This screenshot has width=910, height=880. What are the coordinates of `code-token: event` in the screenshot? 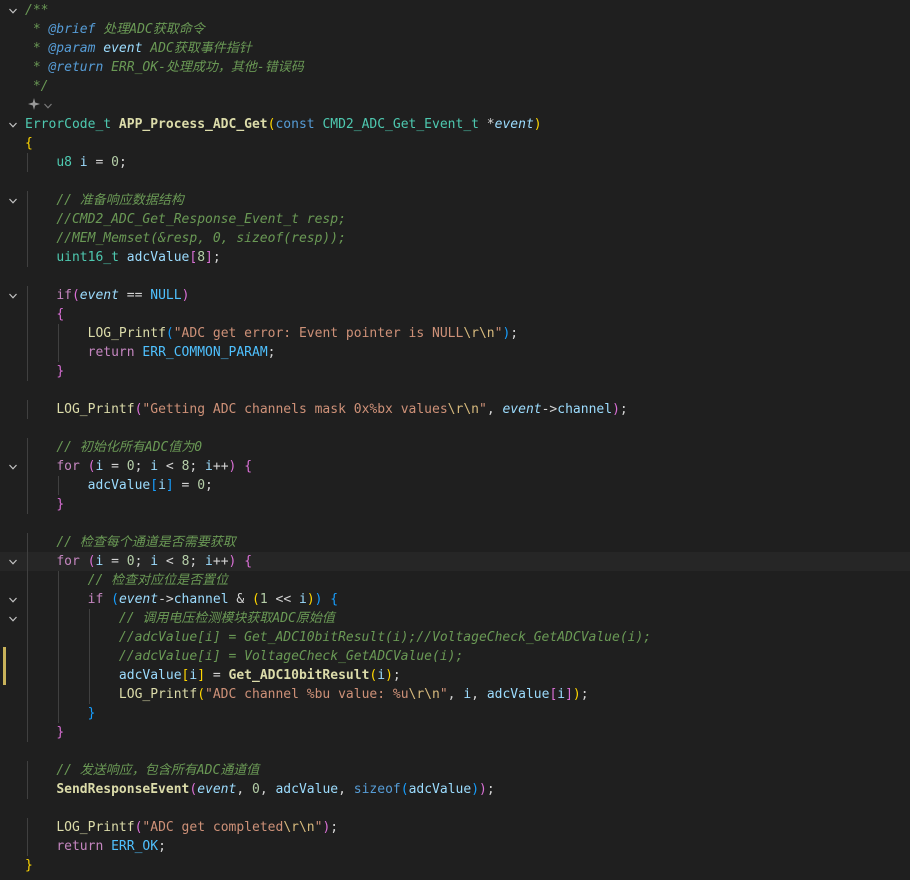 It's located at (138, 599).